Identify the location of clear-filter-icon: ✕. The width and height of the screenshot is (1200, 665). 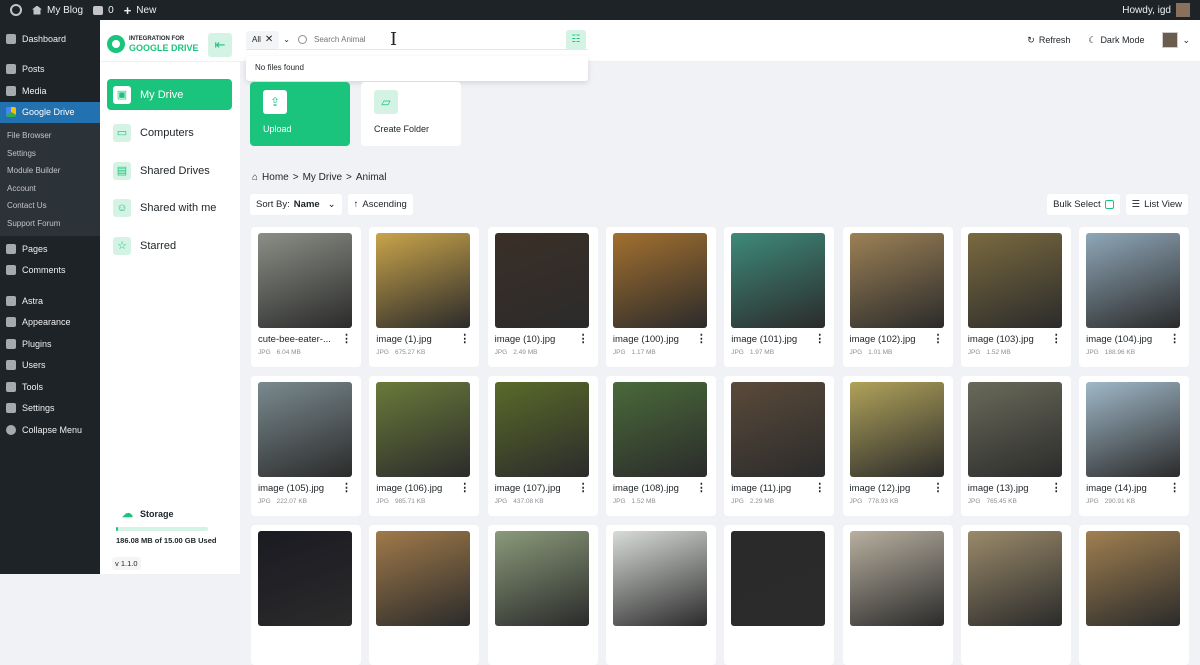
(269, 39).